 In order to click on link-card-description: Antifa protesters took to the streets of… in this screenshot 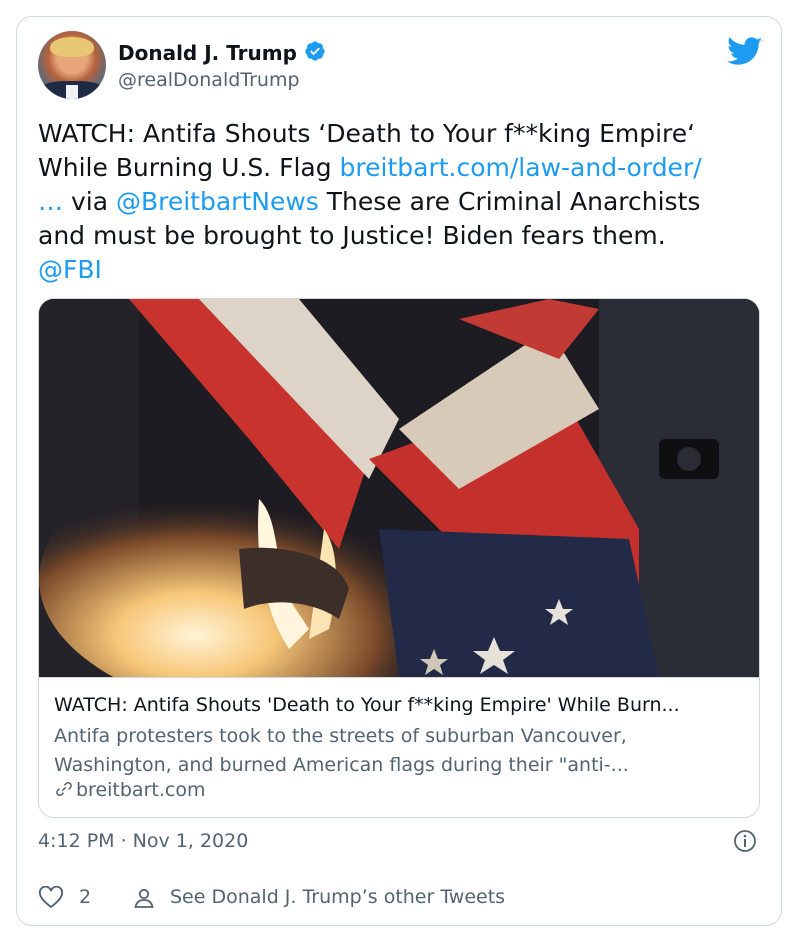, I will do `click(401, 751)`.